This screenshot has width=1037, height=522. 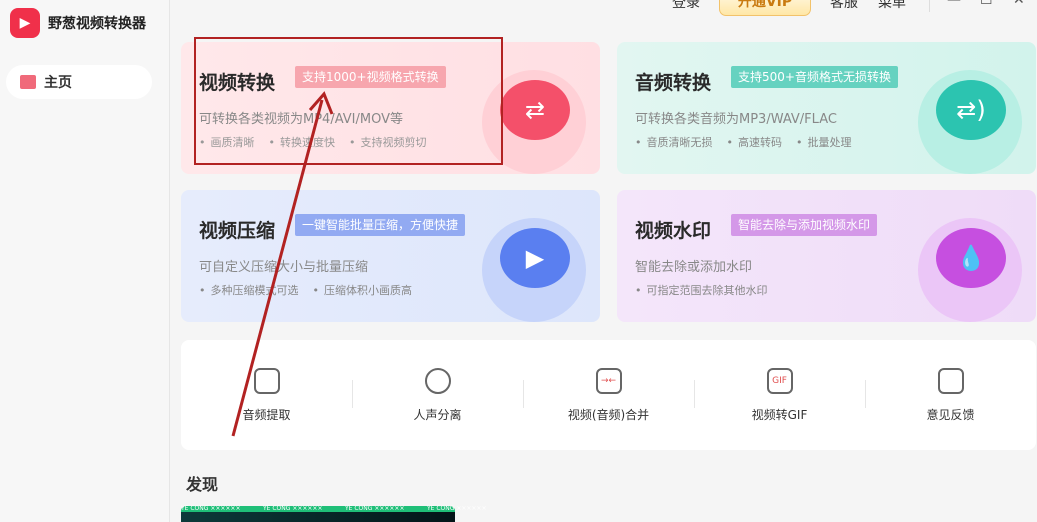 What do you see at coordinates (277, 268) in the screenshot?
I see `annotation-arrow` at bounding box center [277, 268].